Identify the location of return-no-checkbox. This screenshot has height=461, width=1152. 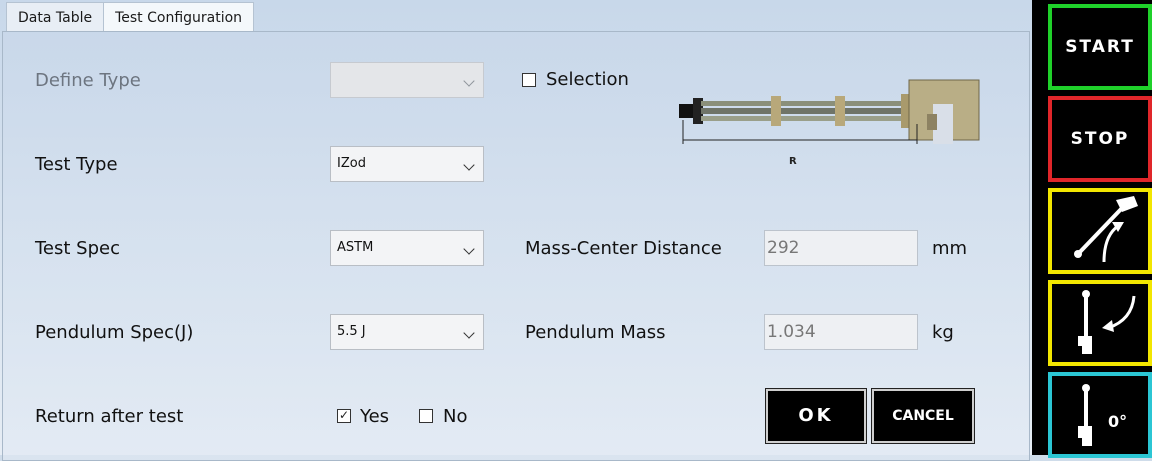
(426, 416).